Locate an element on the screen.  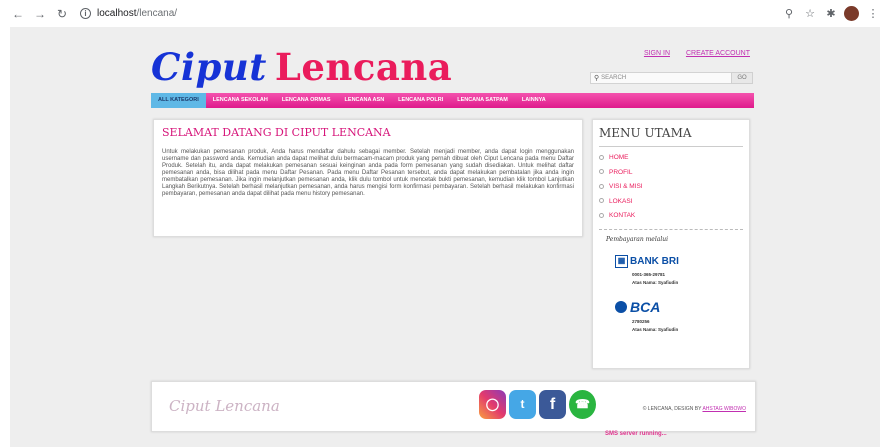
menu-item-home: HOME is located at coordinates (671, 158).